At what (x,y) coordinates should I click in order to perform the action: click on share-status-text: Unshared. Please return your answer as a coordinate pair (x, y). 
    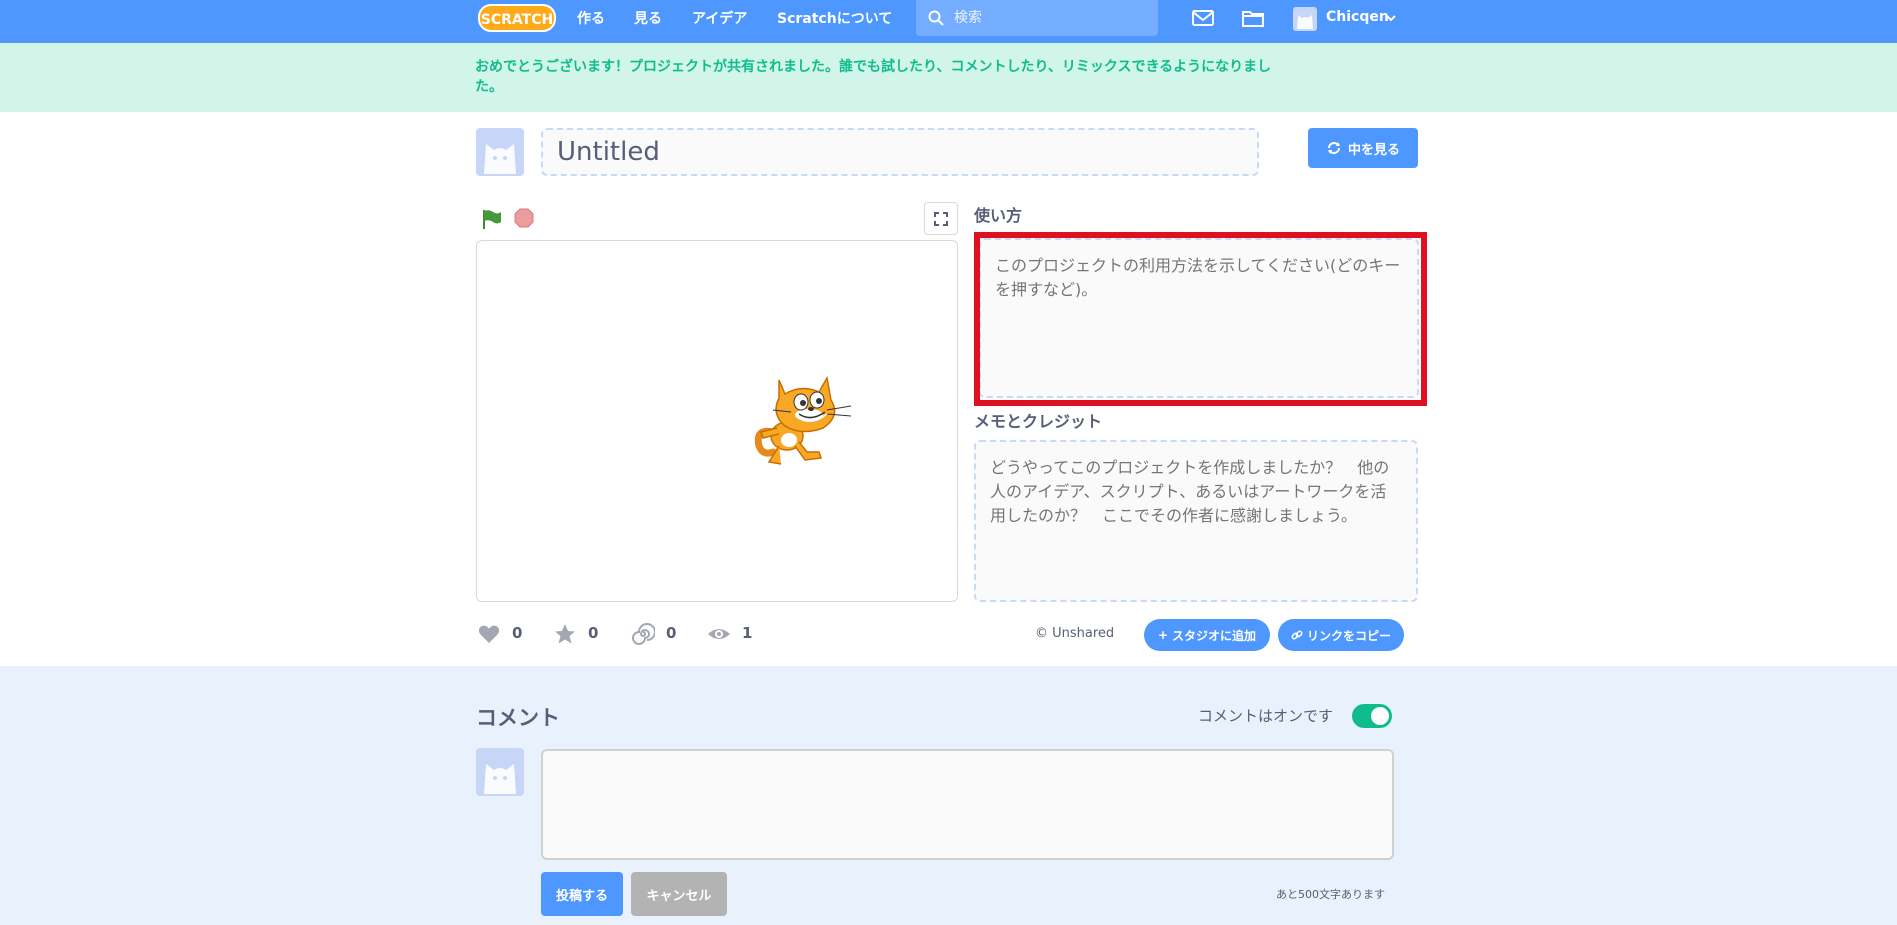
    Looking at the image, I should click on (1083, 633).